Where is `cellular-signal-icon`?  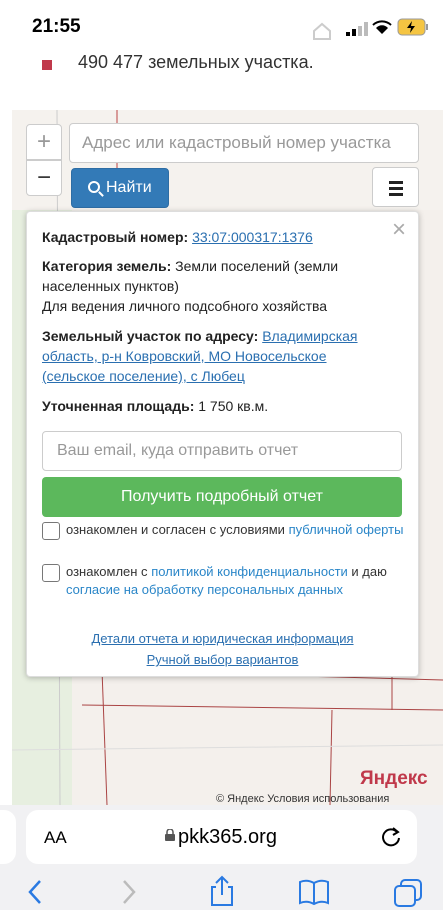
cellular-signal-icon is located at coordinates (357, 29).